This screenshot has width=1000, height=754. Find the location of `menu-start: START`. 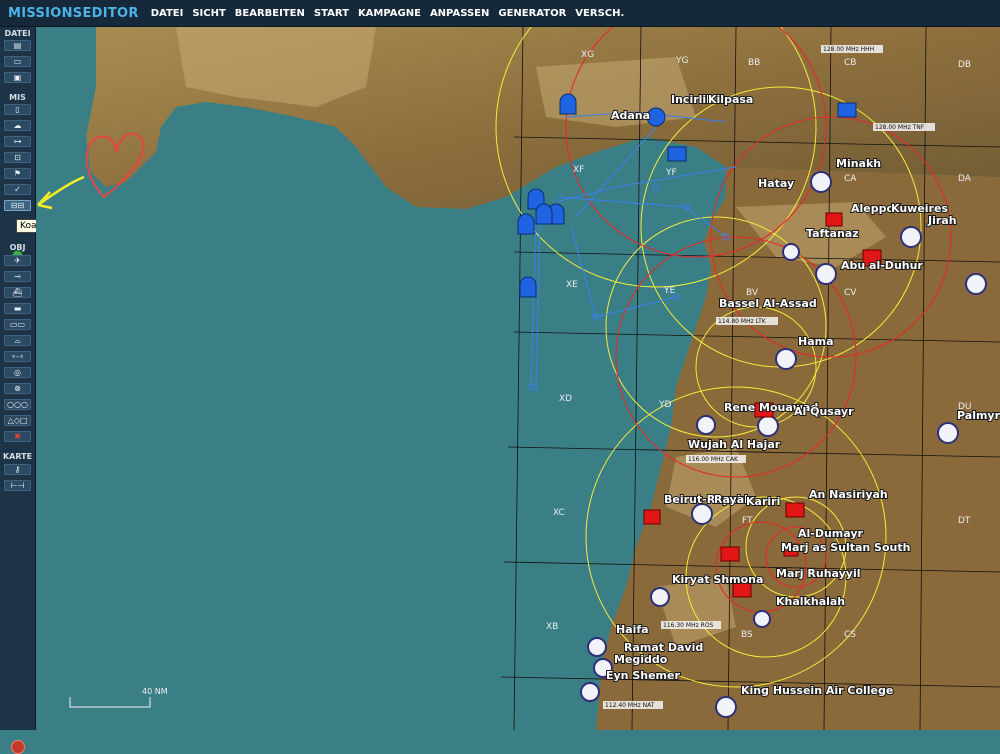

menu-start: START is located at coordinates (331, 13).